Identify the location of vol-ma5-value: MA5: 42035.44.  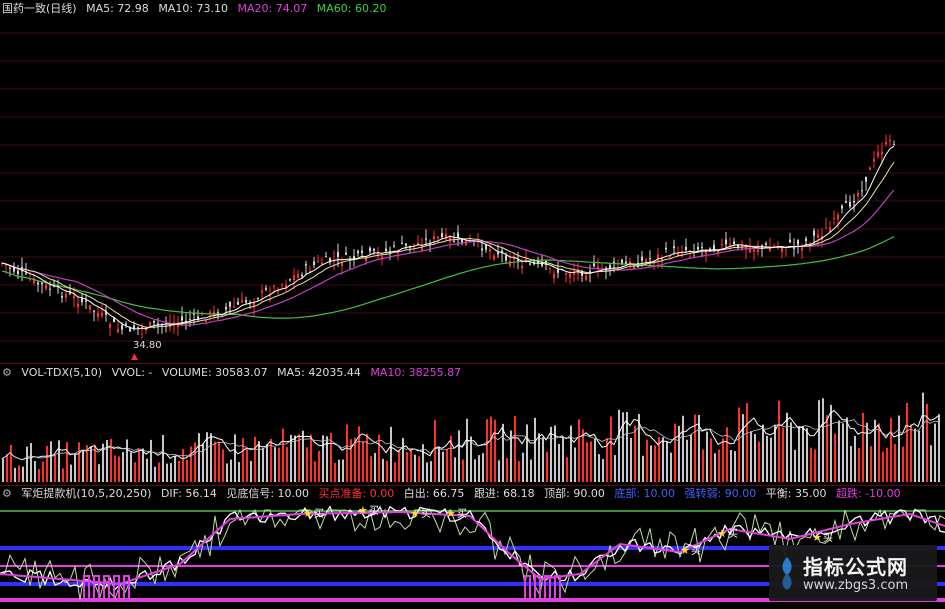
(319, 372).